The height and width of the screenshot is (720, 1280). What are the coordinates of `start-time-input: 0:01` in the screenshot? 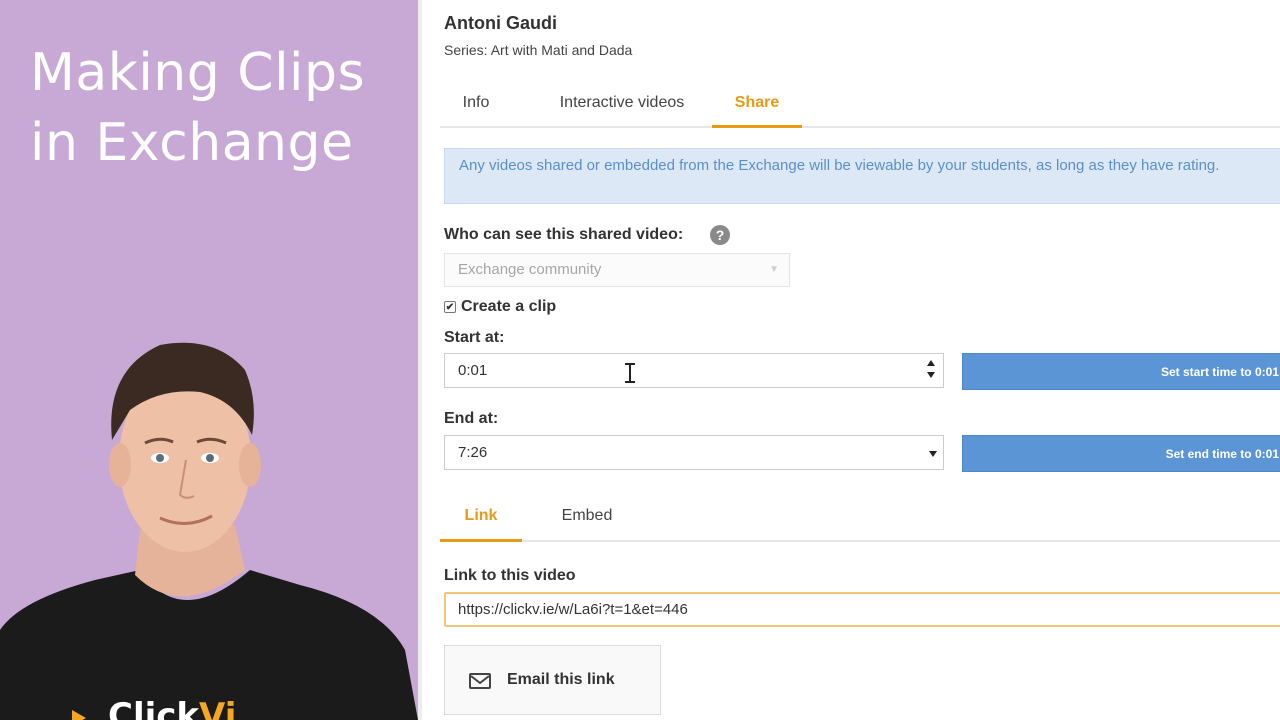 It's located at (694, 370).